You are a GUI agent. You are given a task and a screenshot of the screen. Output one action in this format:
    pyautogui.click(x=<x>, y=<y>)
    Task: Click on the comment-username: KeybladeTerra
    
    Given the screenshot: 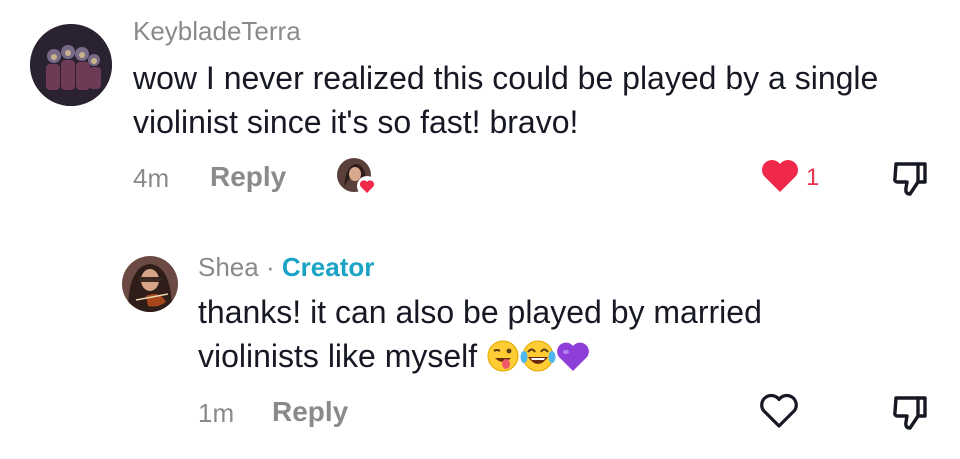 What is the action you would take?
    pyautogui.click(x=217, y=31)
    